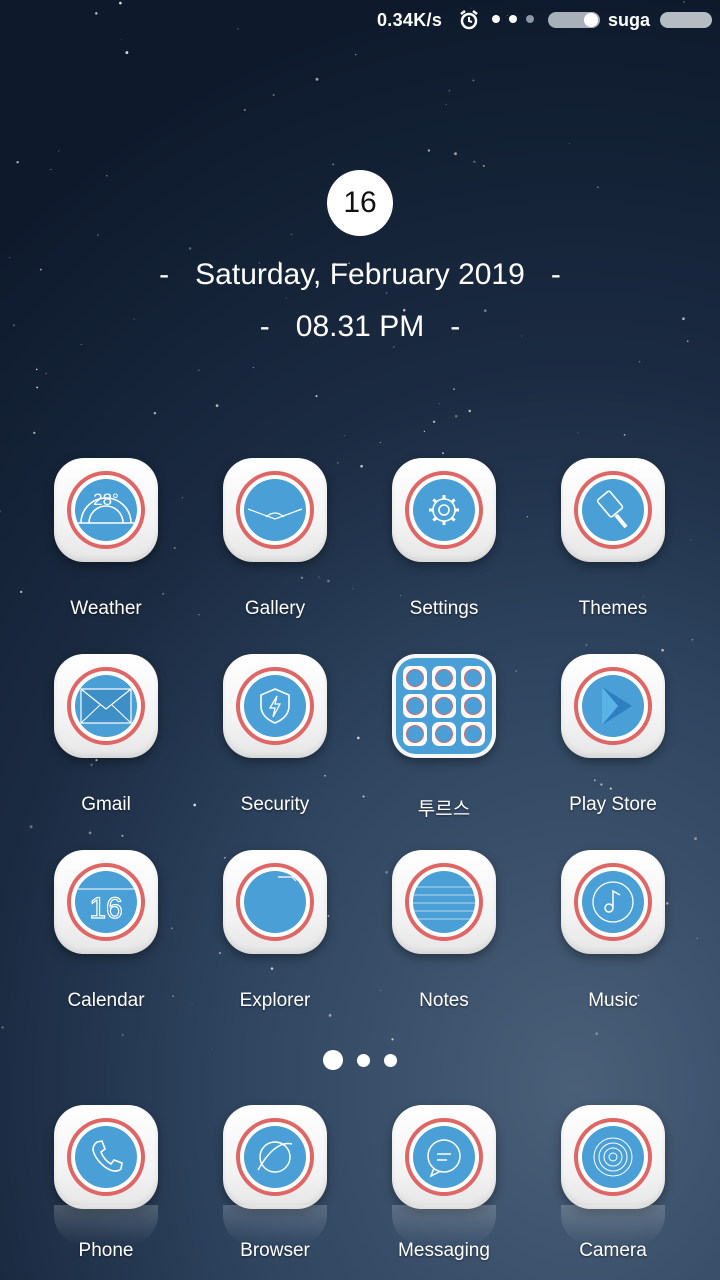 The width and height of the screenshot is (720, 1280). What do you see at coordinates (275, 1157) in the screenshot?
I see `globe-orbit-icon` at bounding box center [275, 1157].